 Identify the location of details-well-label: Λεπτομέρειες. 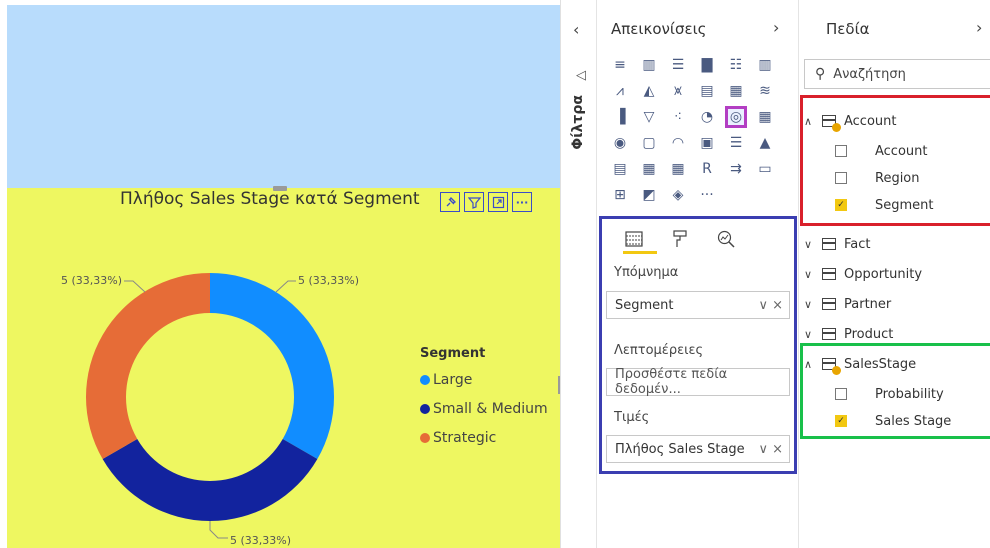
(659, 350).